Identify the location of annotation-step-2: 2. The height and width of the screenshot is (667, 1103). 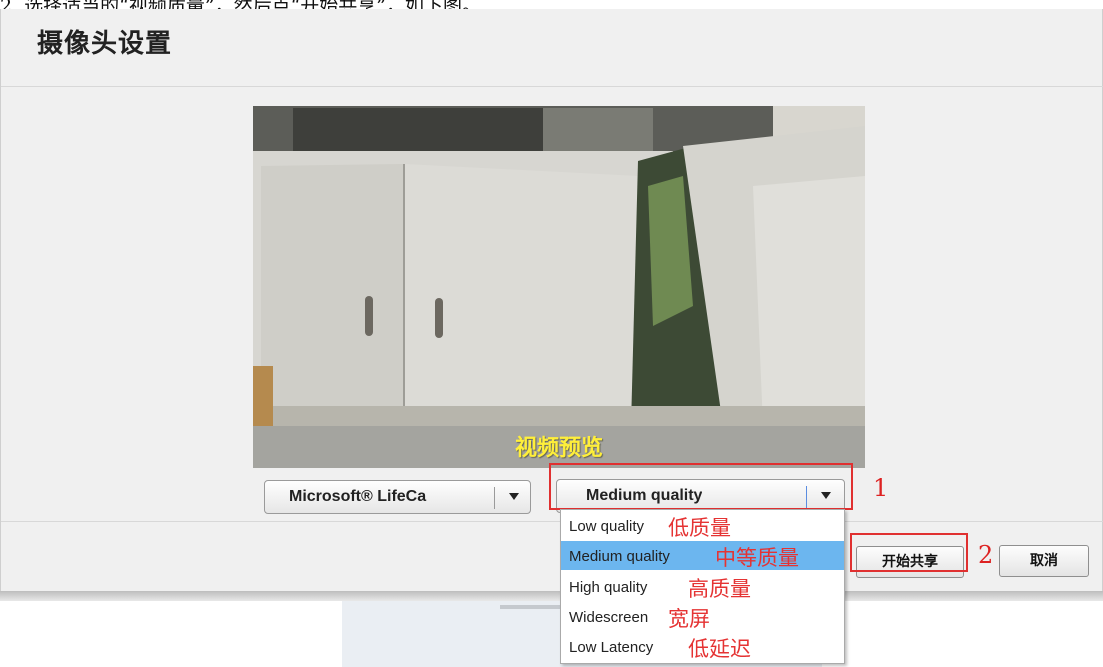
(986, 555).